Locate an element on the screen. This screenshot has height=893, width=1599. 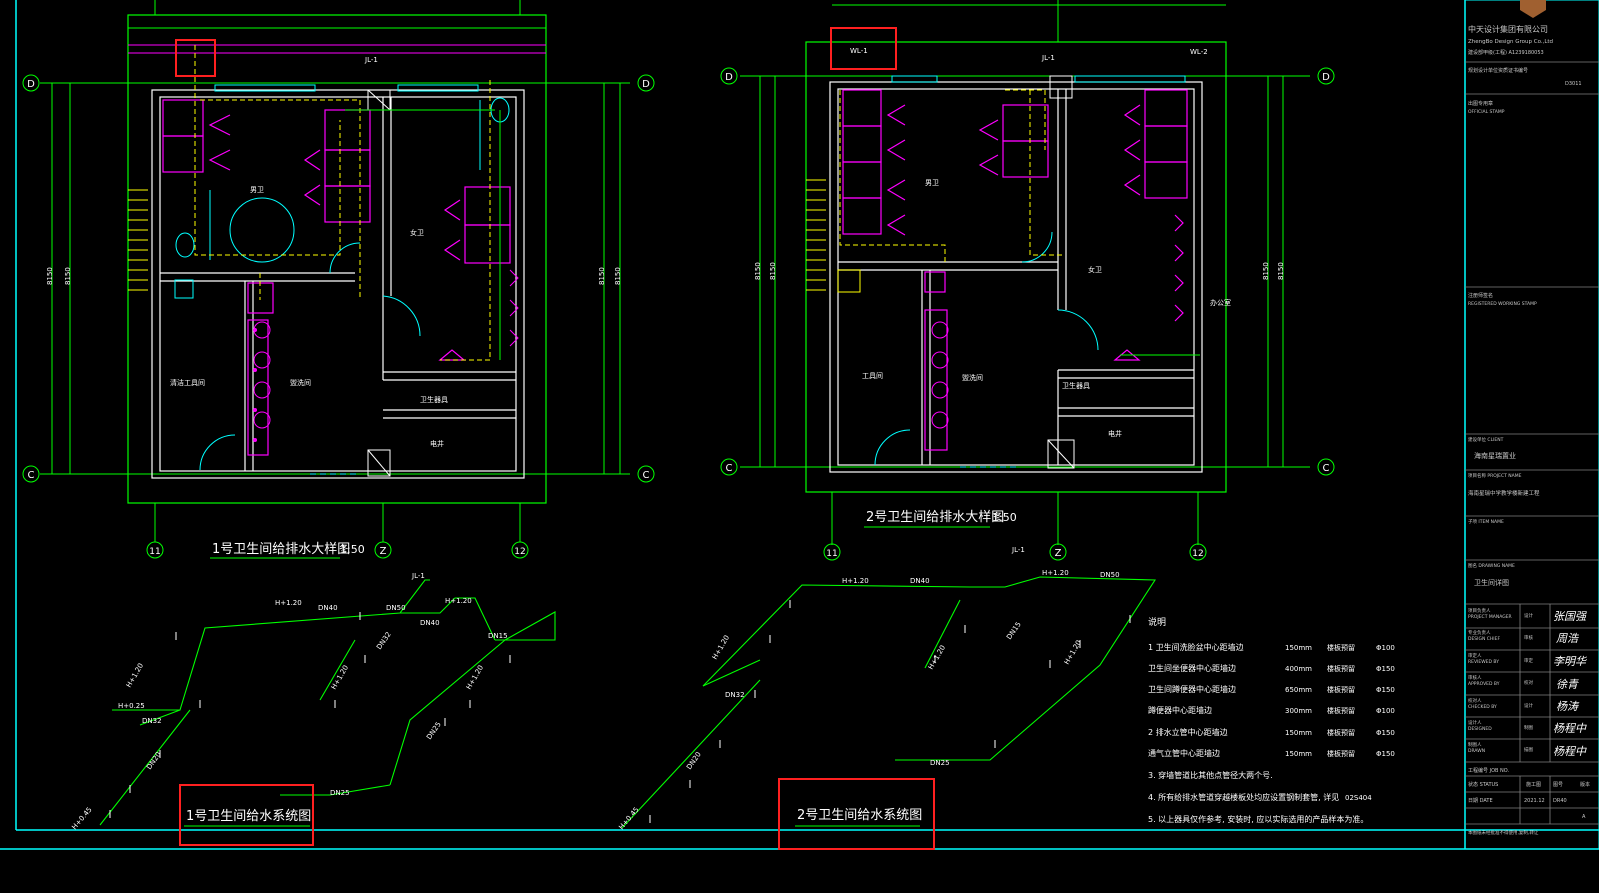
sys1-h1: H+1.20 is located at coordinates (288, 603).